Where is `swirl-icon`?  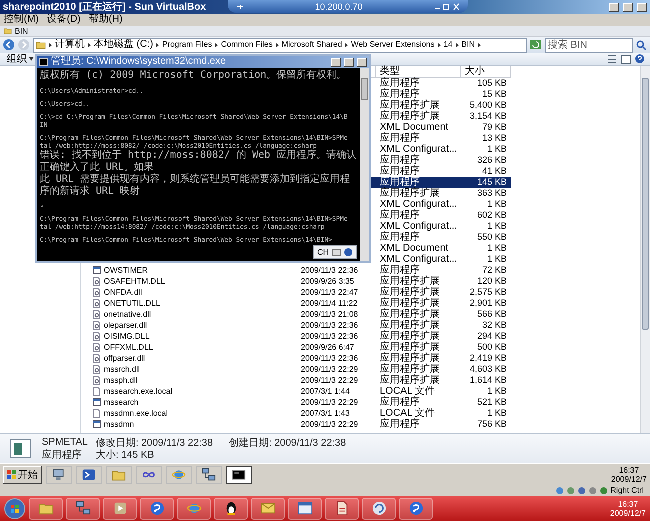 swirl-icon is located at coordinates (416, 508).